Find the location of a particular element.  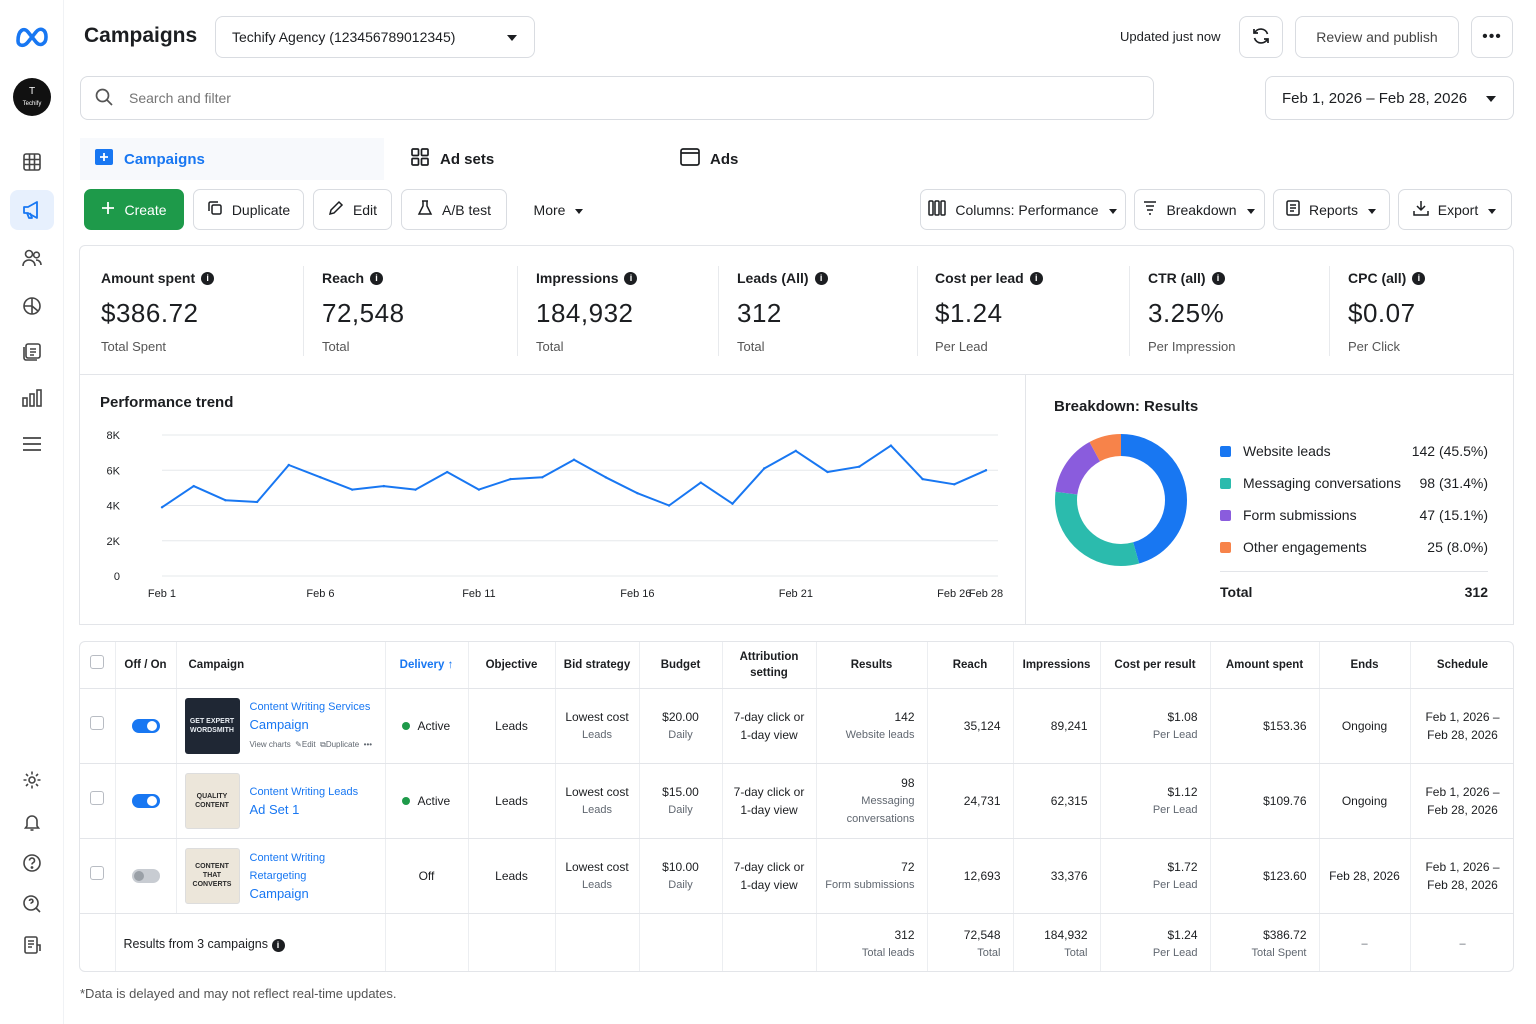

column-header: Schedule is located at coordinates (1461, 665).